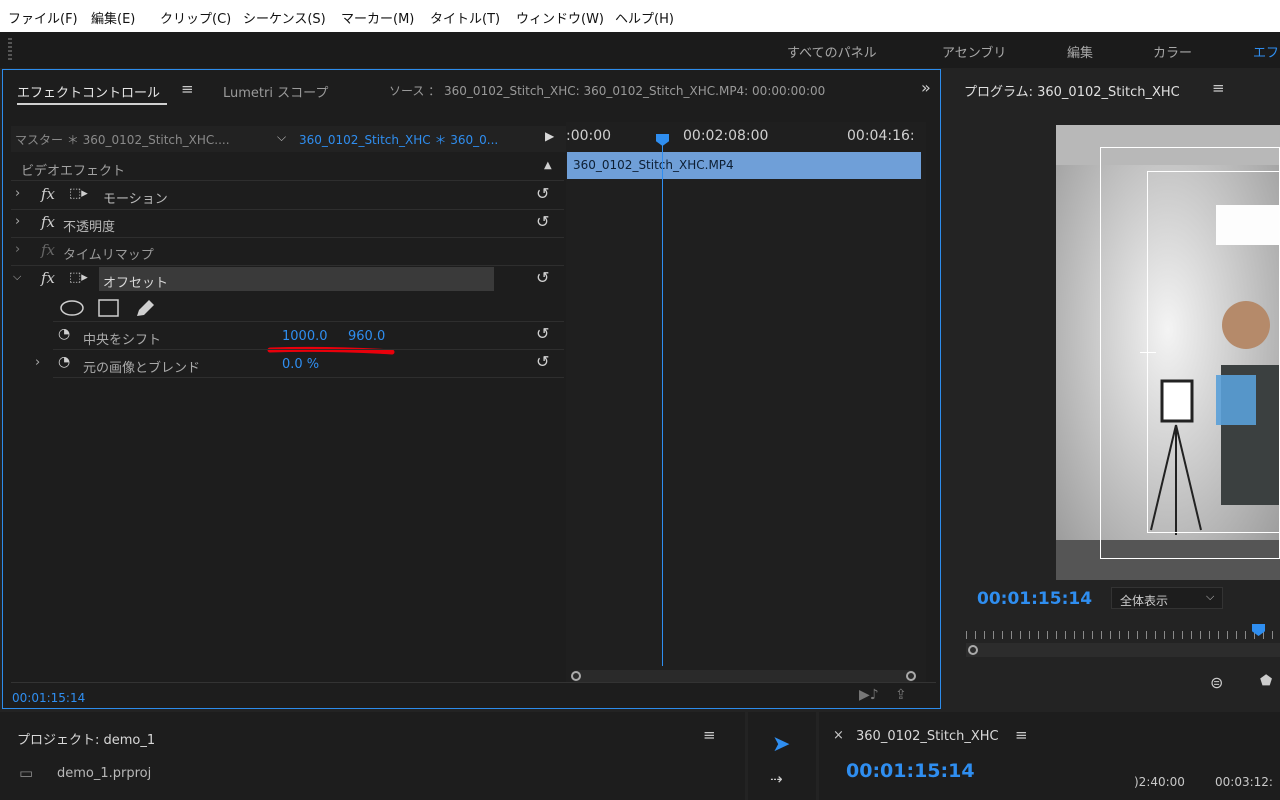 The image size is (1280, 800). Describe the element at coordinates (366, 336) in the screenshot. I see `shift-center-y-value: 960.0` at that location.